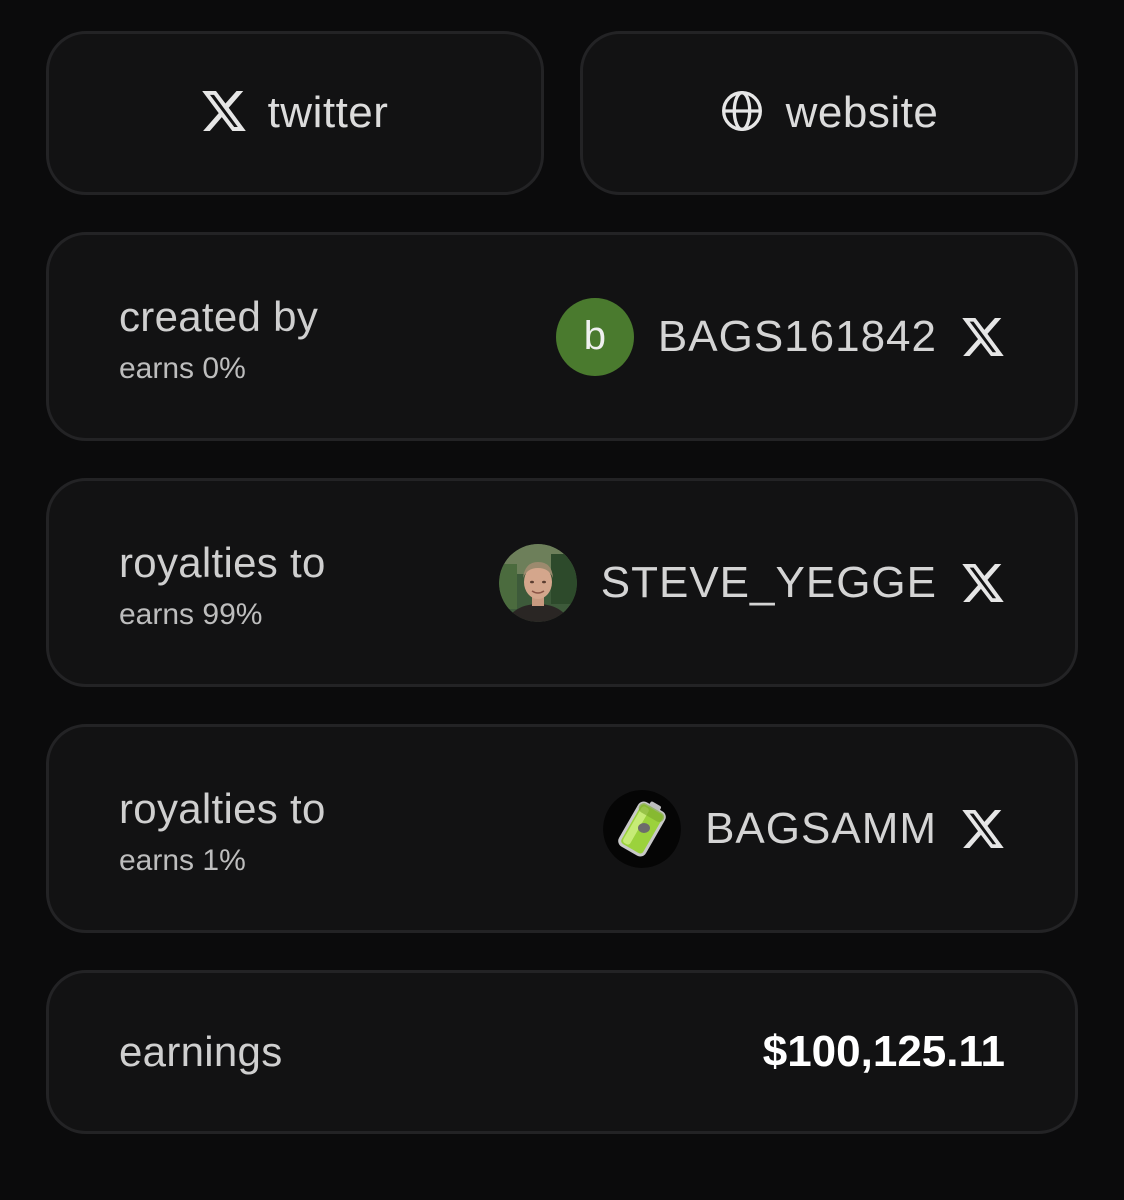 The image size is (1124, 1200). Describe the element at coordinates (537, 582) in the screenshot. I see `person-photo-avatar` at that location.